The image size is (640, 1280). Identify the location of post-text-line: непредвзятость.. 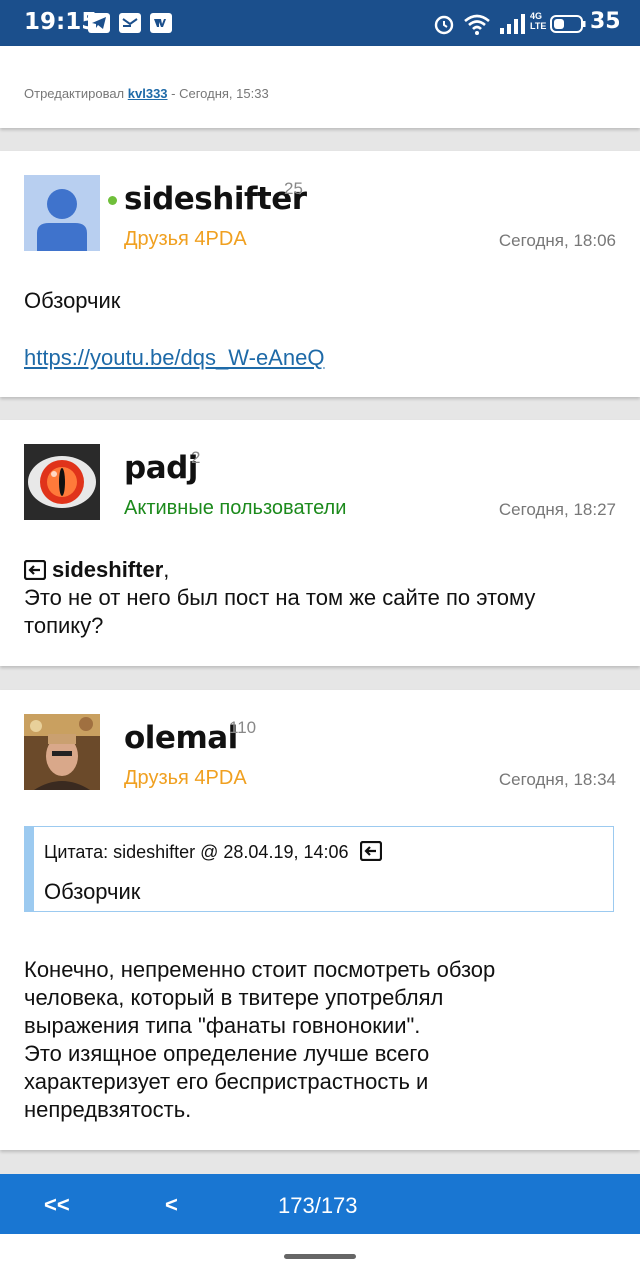
(108, 1109).